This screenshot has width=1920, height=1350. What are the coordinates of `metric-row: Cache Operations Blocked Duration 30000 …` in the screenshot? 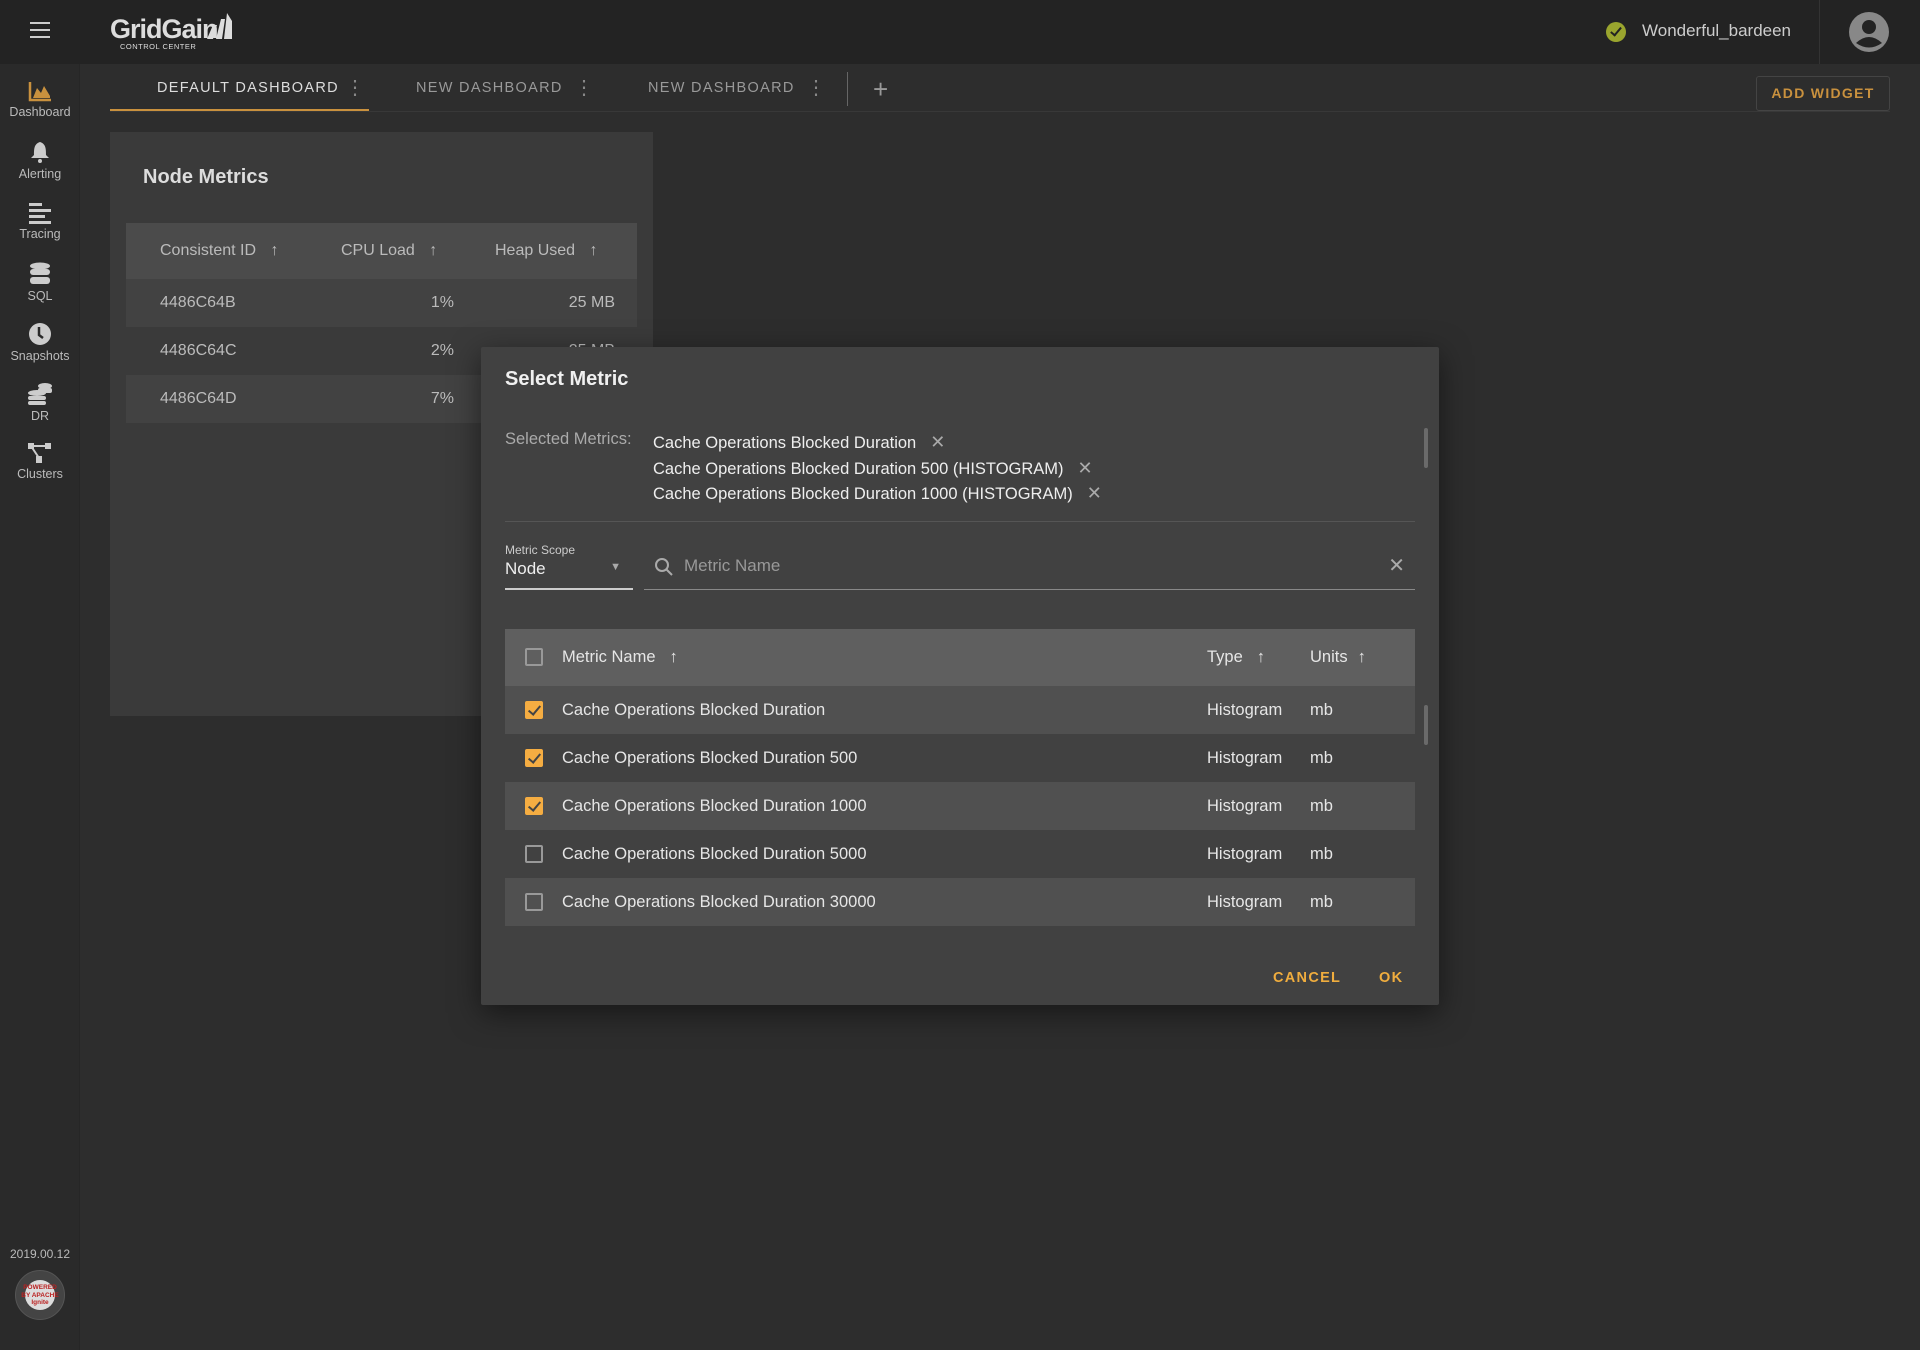 It's located at (960, 902).